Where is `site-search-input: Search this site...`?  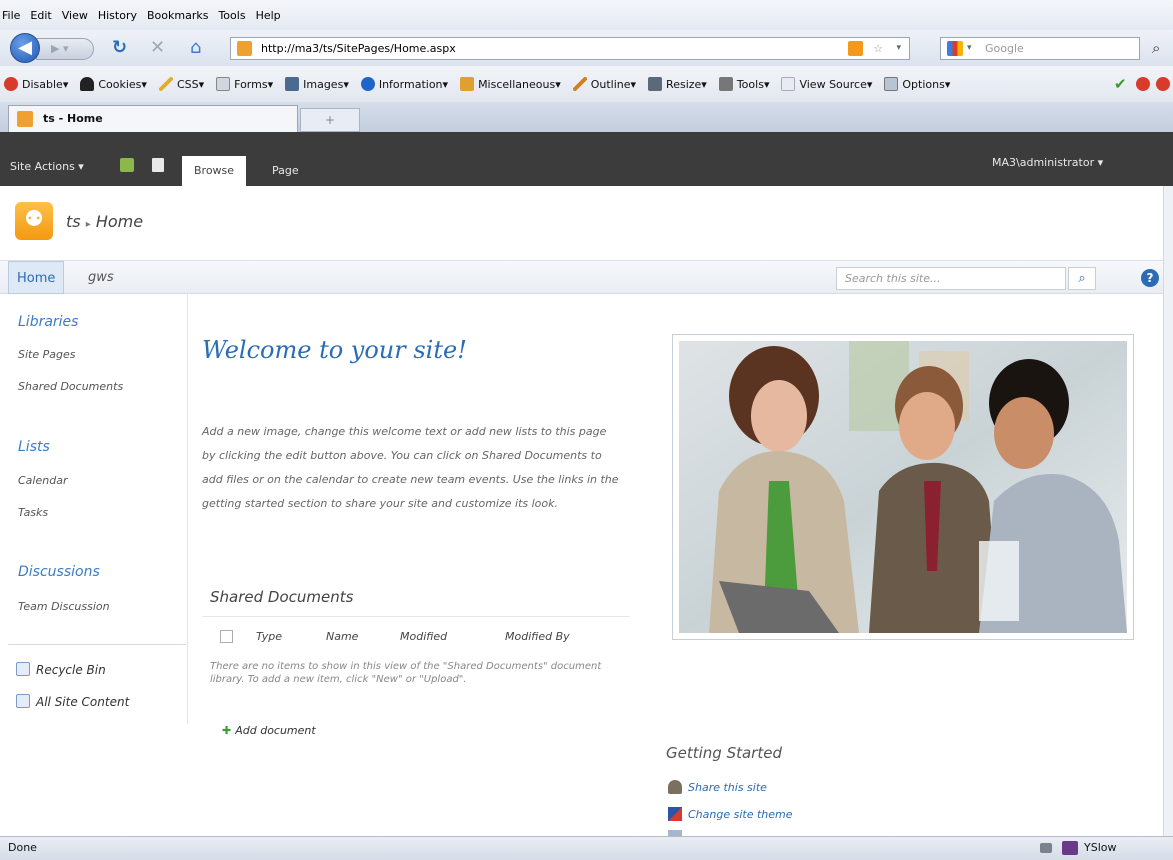 site-search-input: Search this site... is located at coordinates (951, 278).